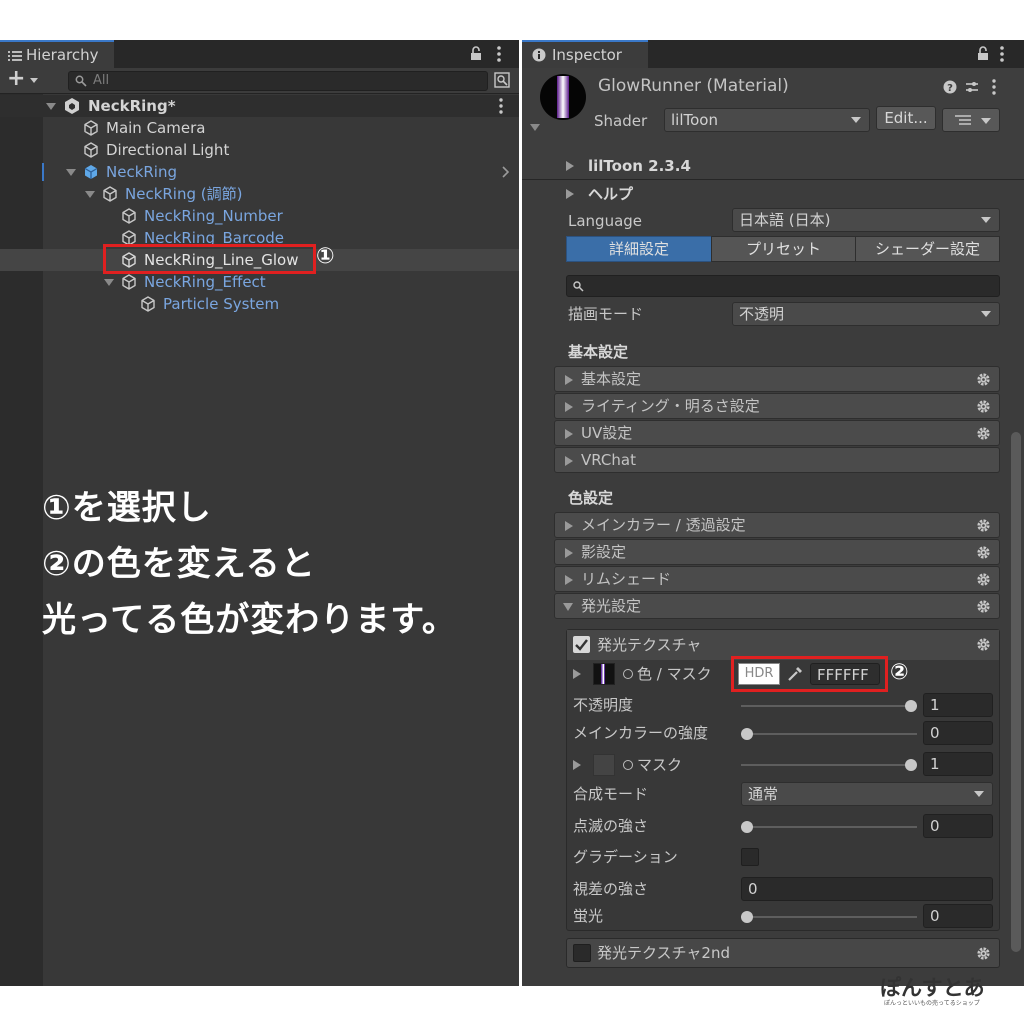 The height and width of the screenshot is (1024, 1024). I want to click on blink-strength-value: 0, so click(958, 826).